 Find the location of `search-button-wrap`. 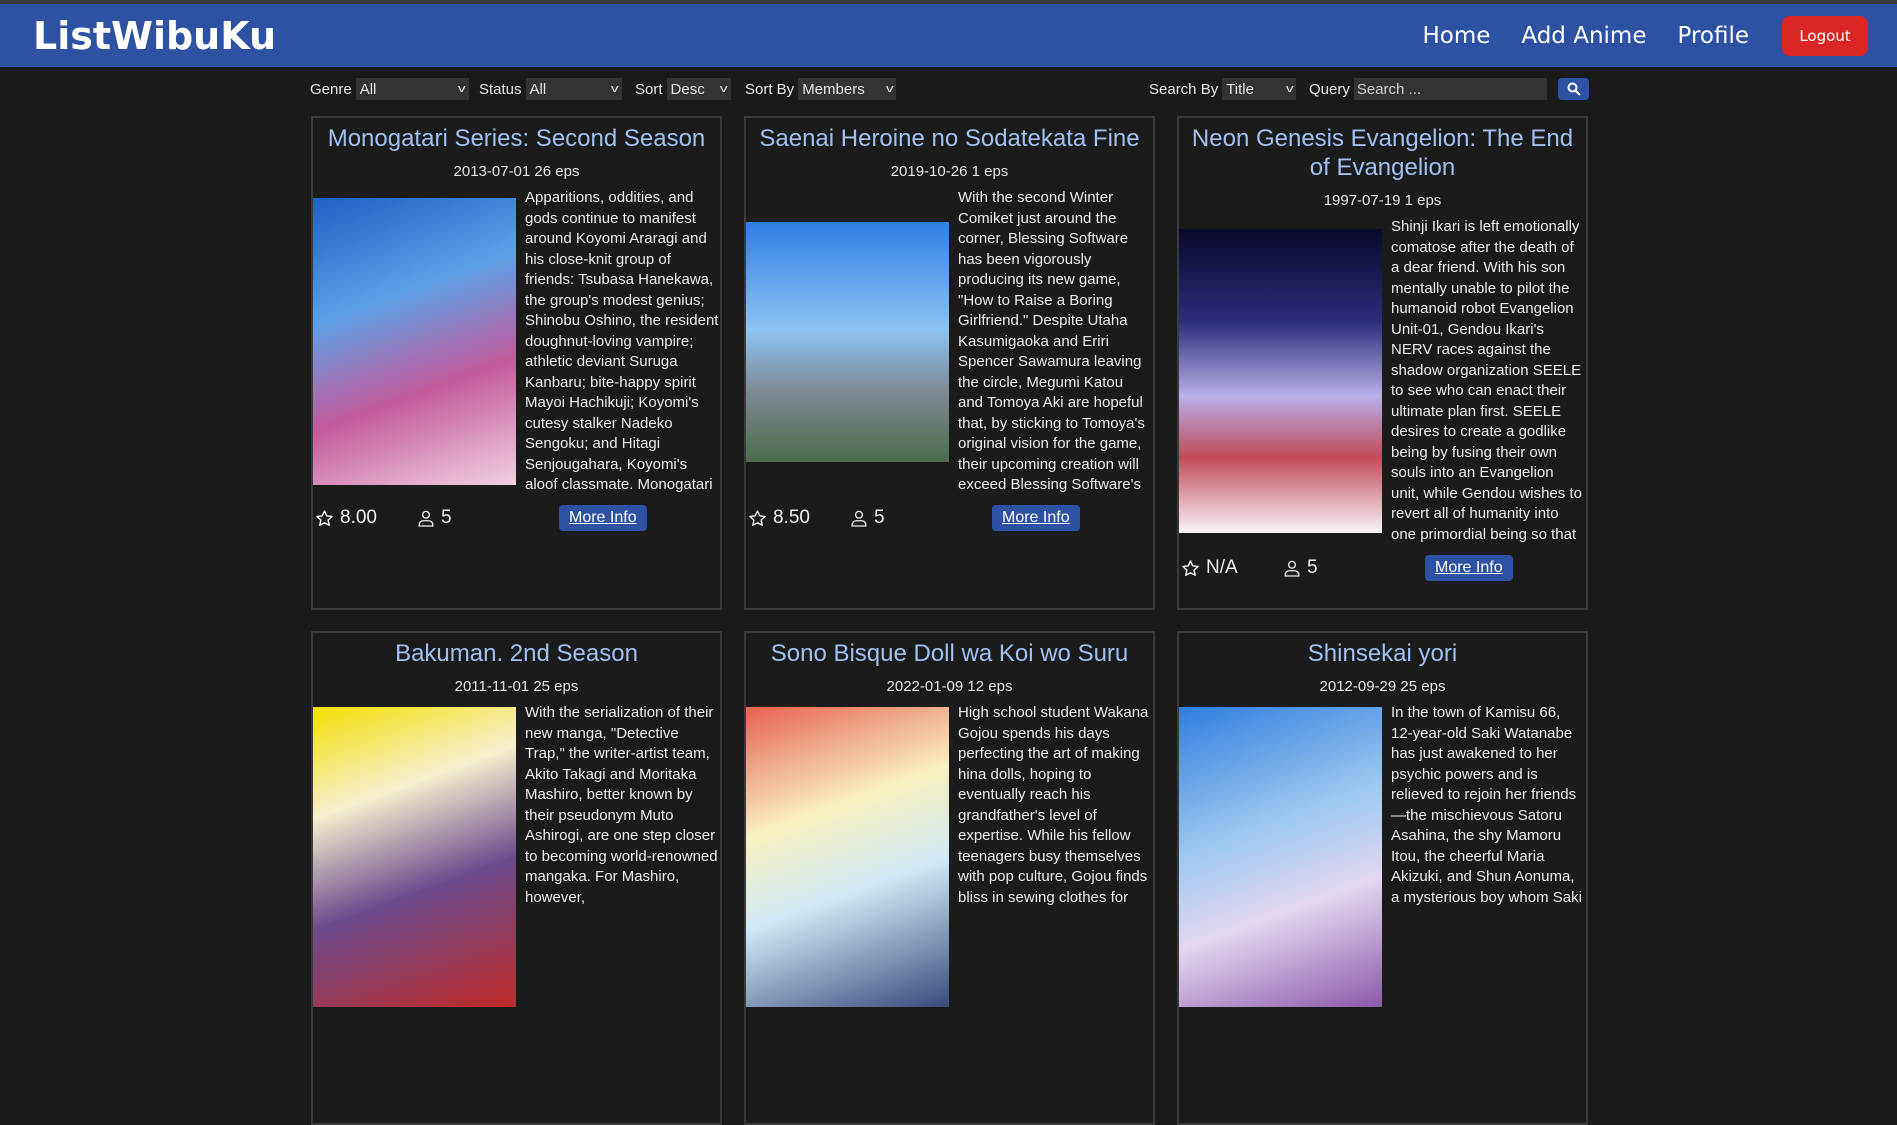

search-button-wrap is located at coordinates (1573, 89).